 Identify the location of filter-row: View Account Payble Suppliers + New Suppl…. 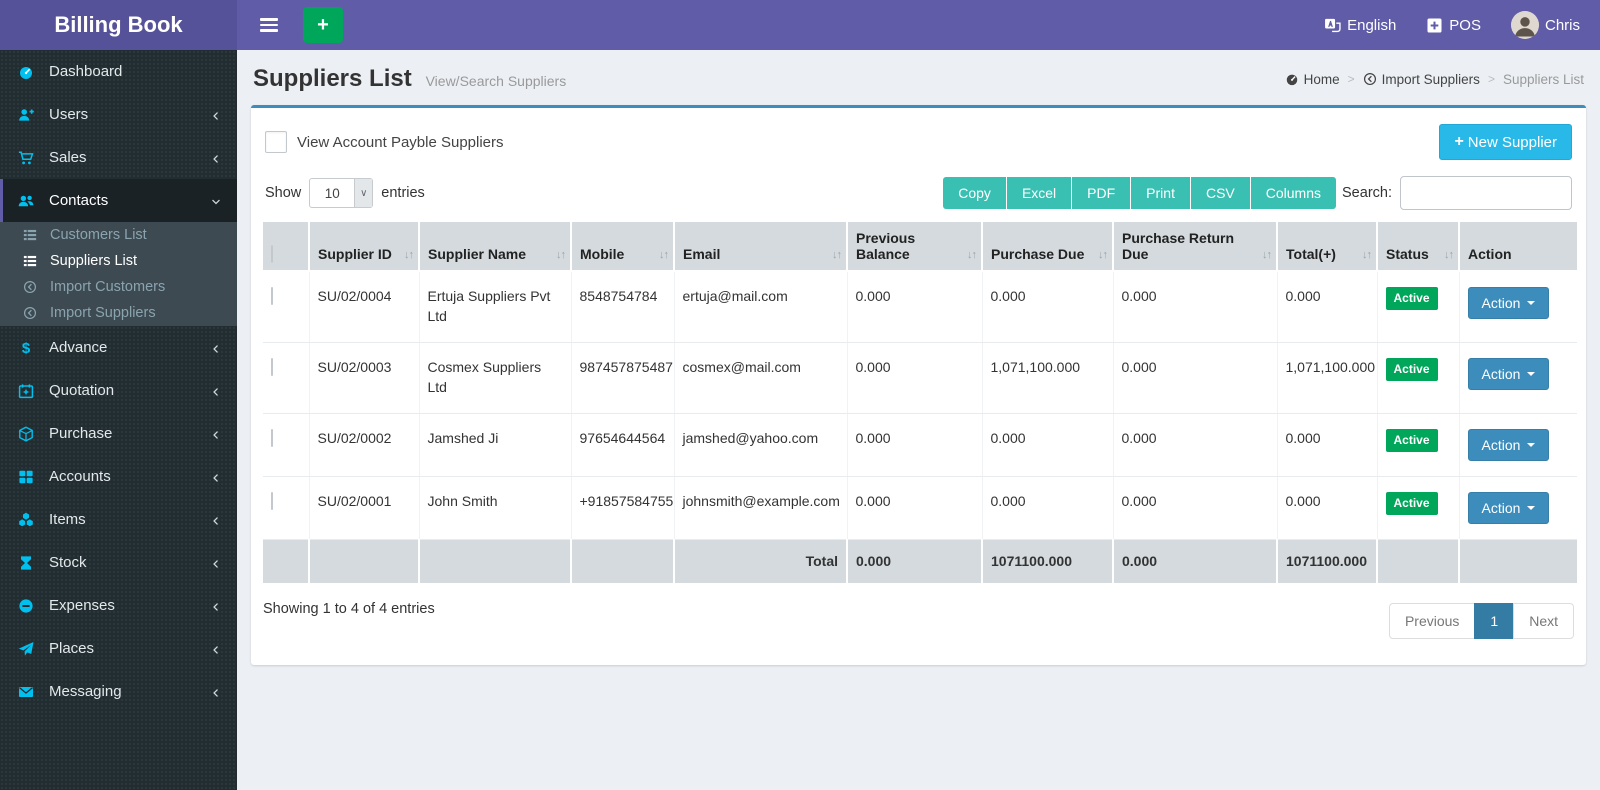
(918, 142).